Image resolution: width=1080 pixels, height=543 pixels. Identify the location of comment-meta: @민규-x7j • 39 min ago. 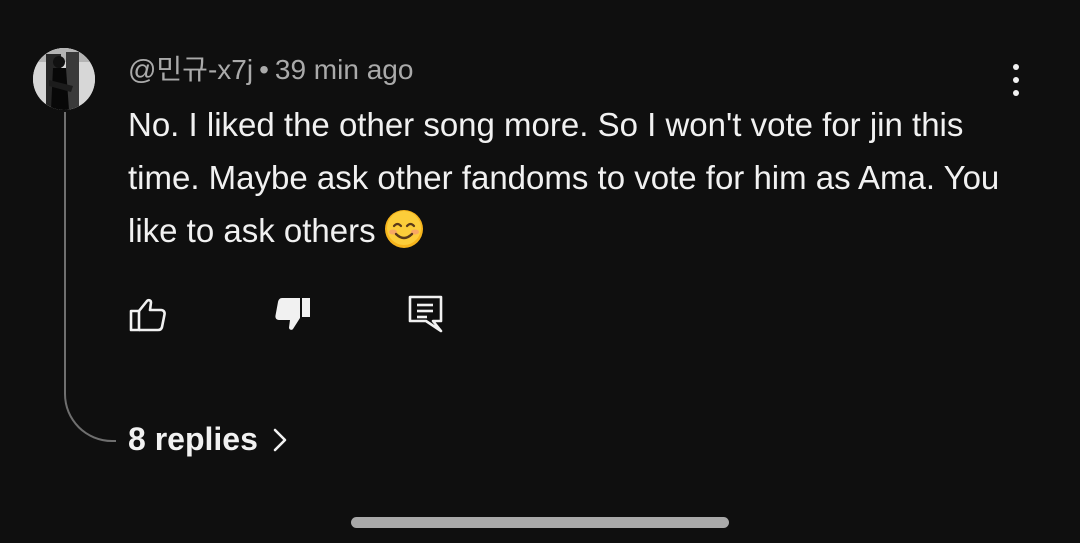
(270, 70).